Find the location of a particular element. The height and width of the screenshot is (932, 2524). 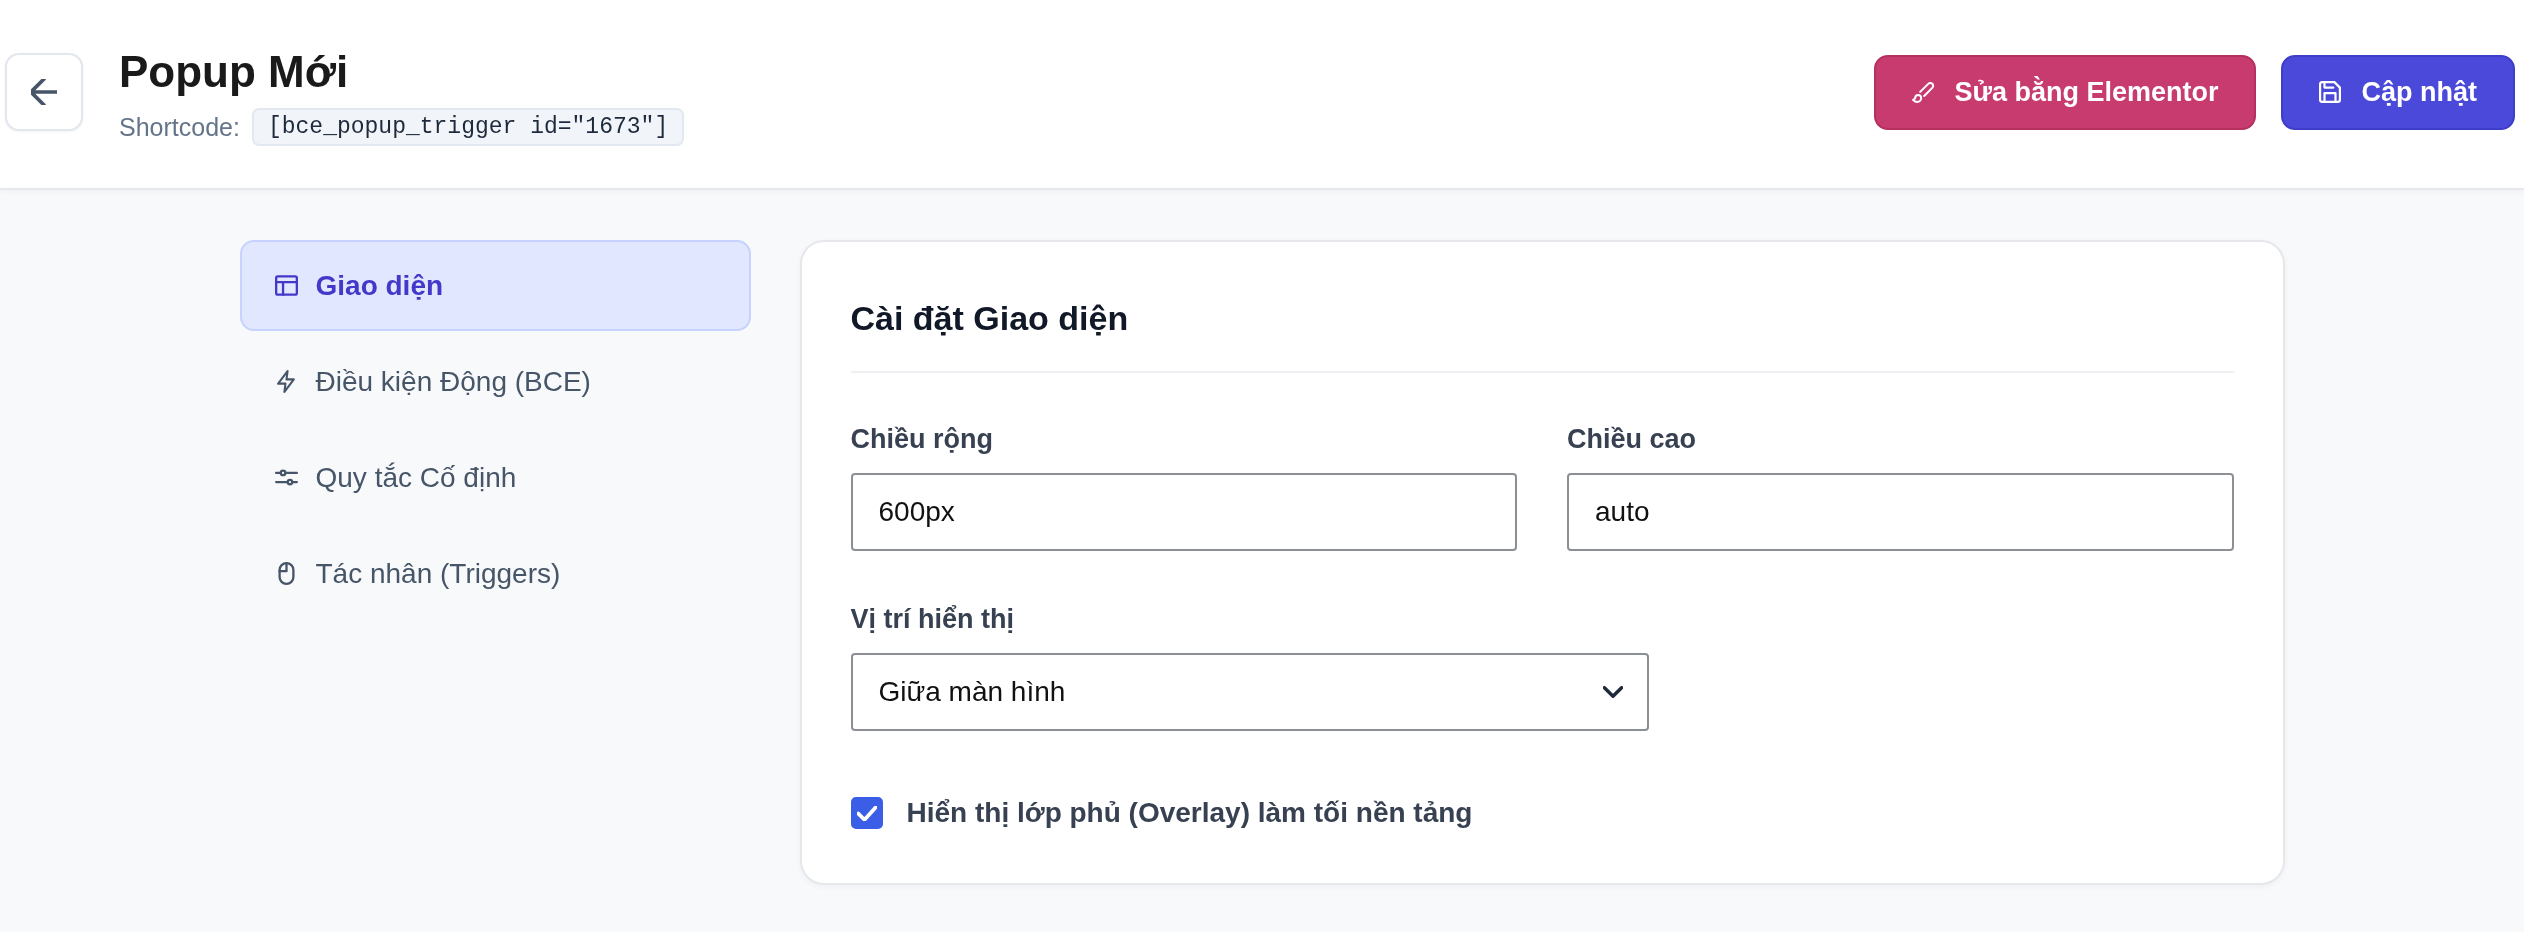

edit-elementor-button: Sửa bằng Elementor is located at coordinates (2065, 92).